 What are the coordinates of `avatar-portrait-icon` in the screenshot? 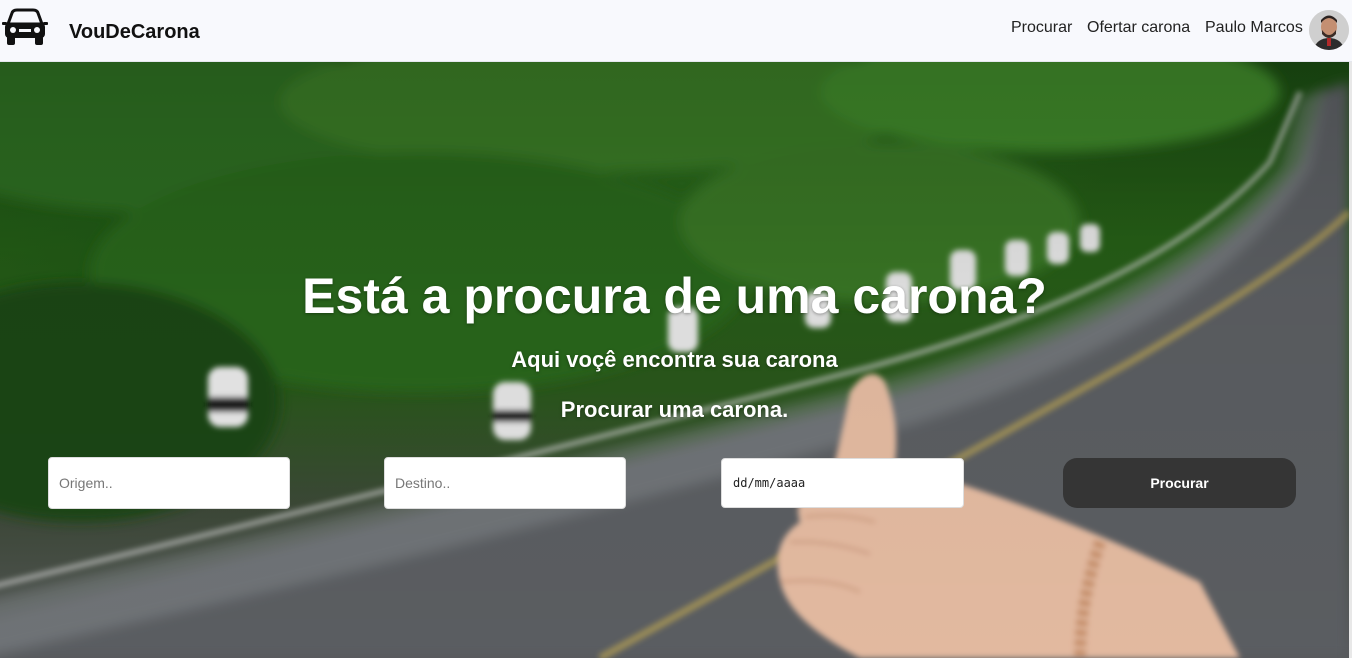 It's located at (1329, 30).